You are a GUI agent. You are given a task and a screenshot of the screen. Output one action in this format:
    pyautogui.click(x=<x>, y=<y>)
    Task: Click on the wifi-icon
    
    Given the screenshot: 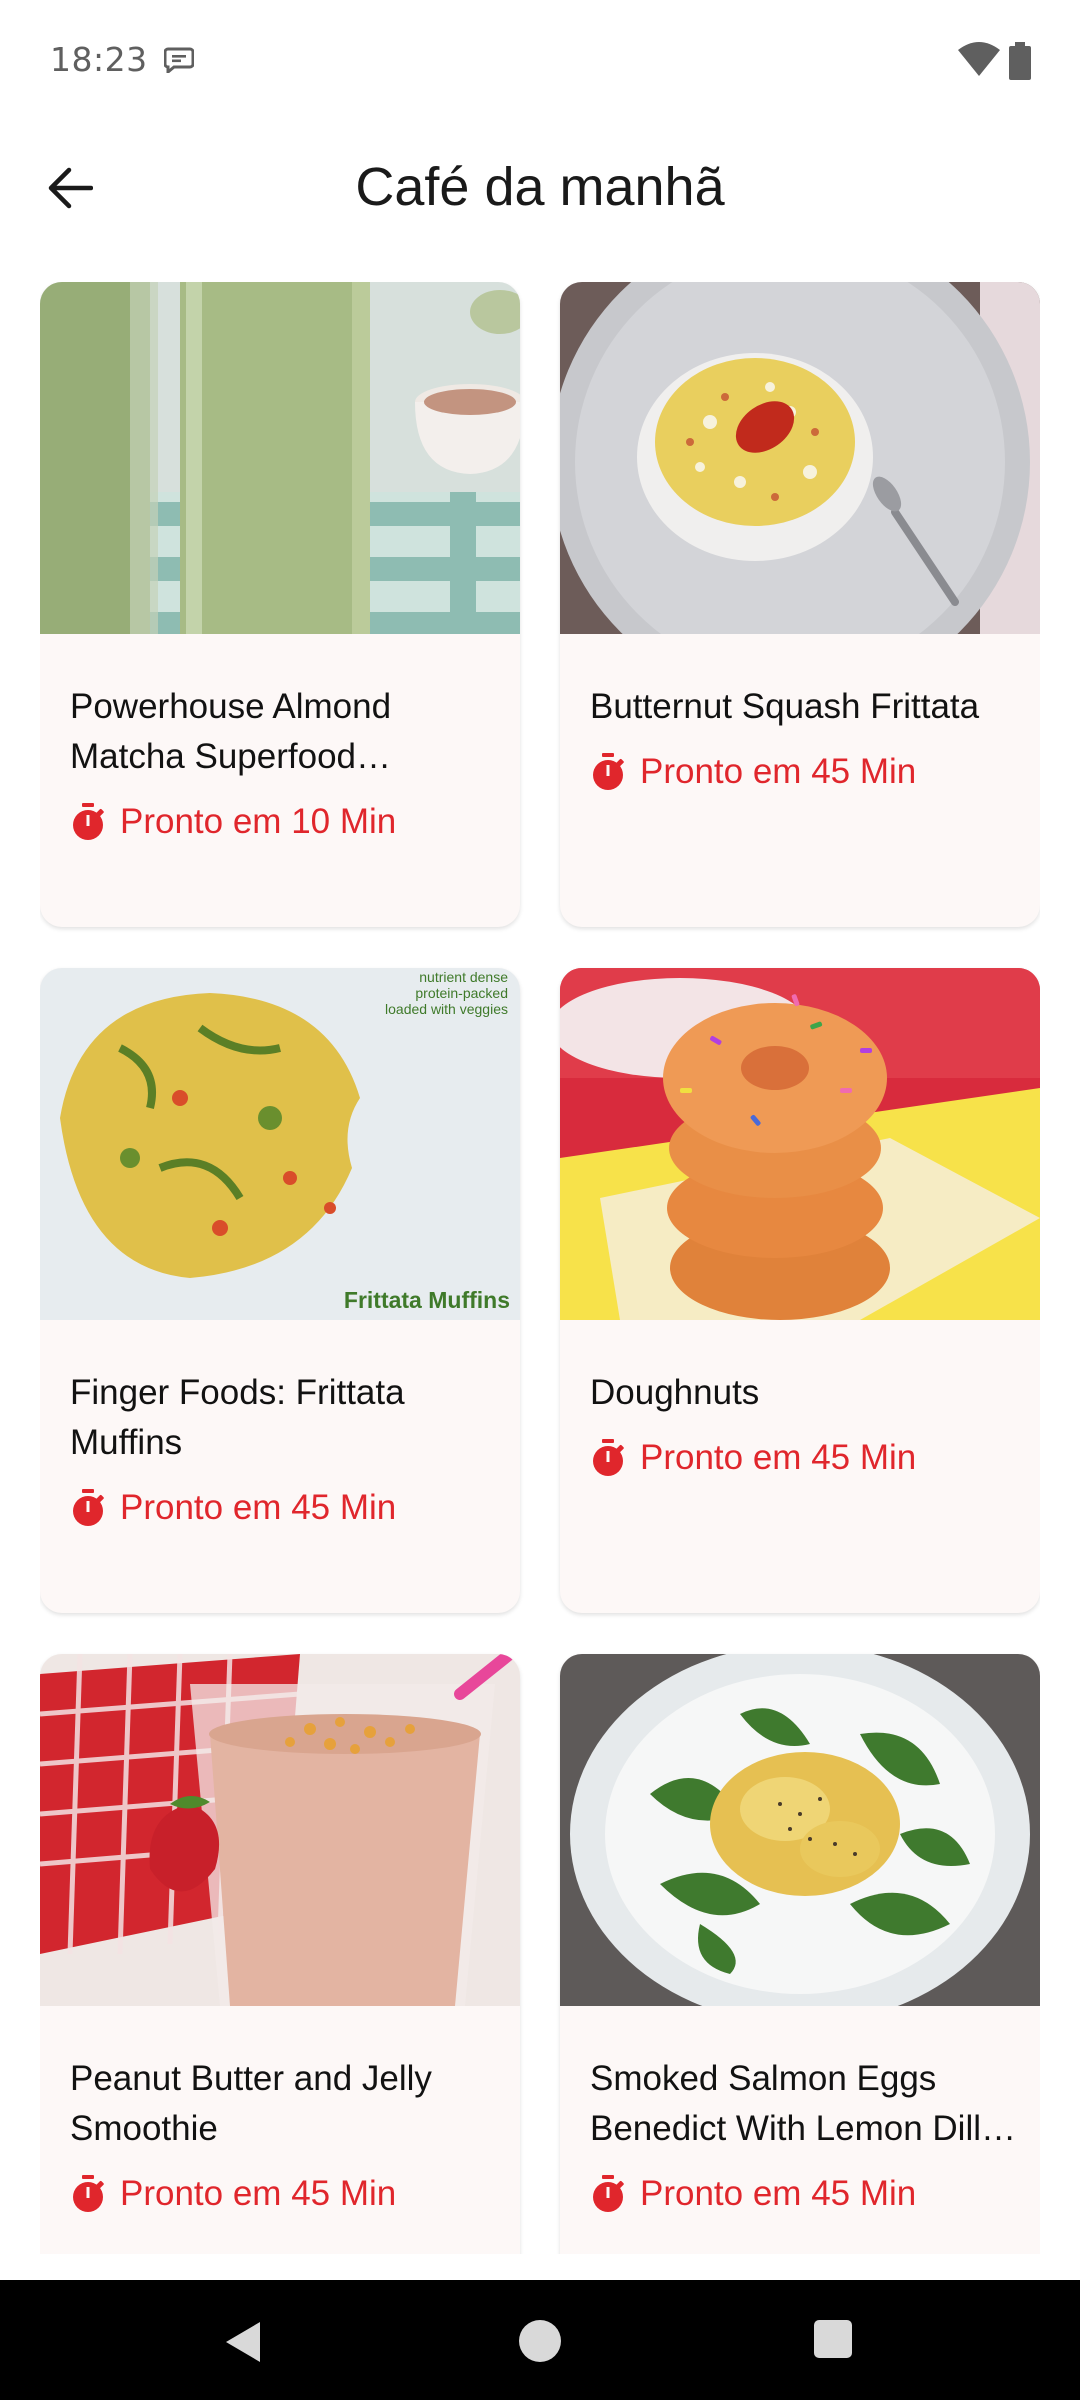 What is the action you would take?
    pyautogui.click(x=979, y=59)
    